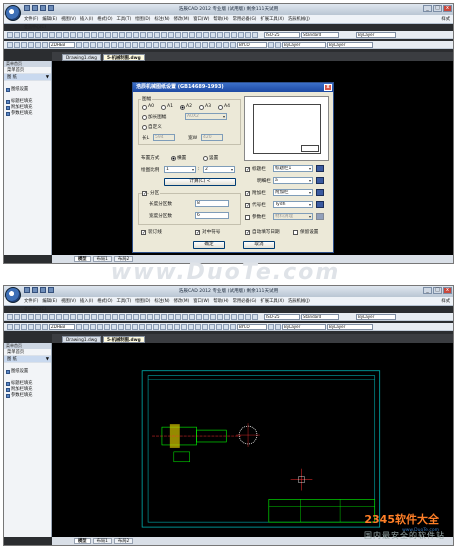 The width and height of the screenshot is (457, 546). What do you see at coordinates (43, 290) in the screenshot?
I see `save-icon` at bounding box center [43, 290].